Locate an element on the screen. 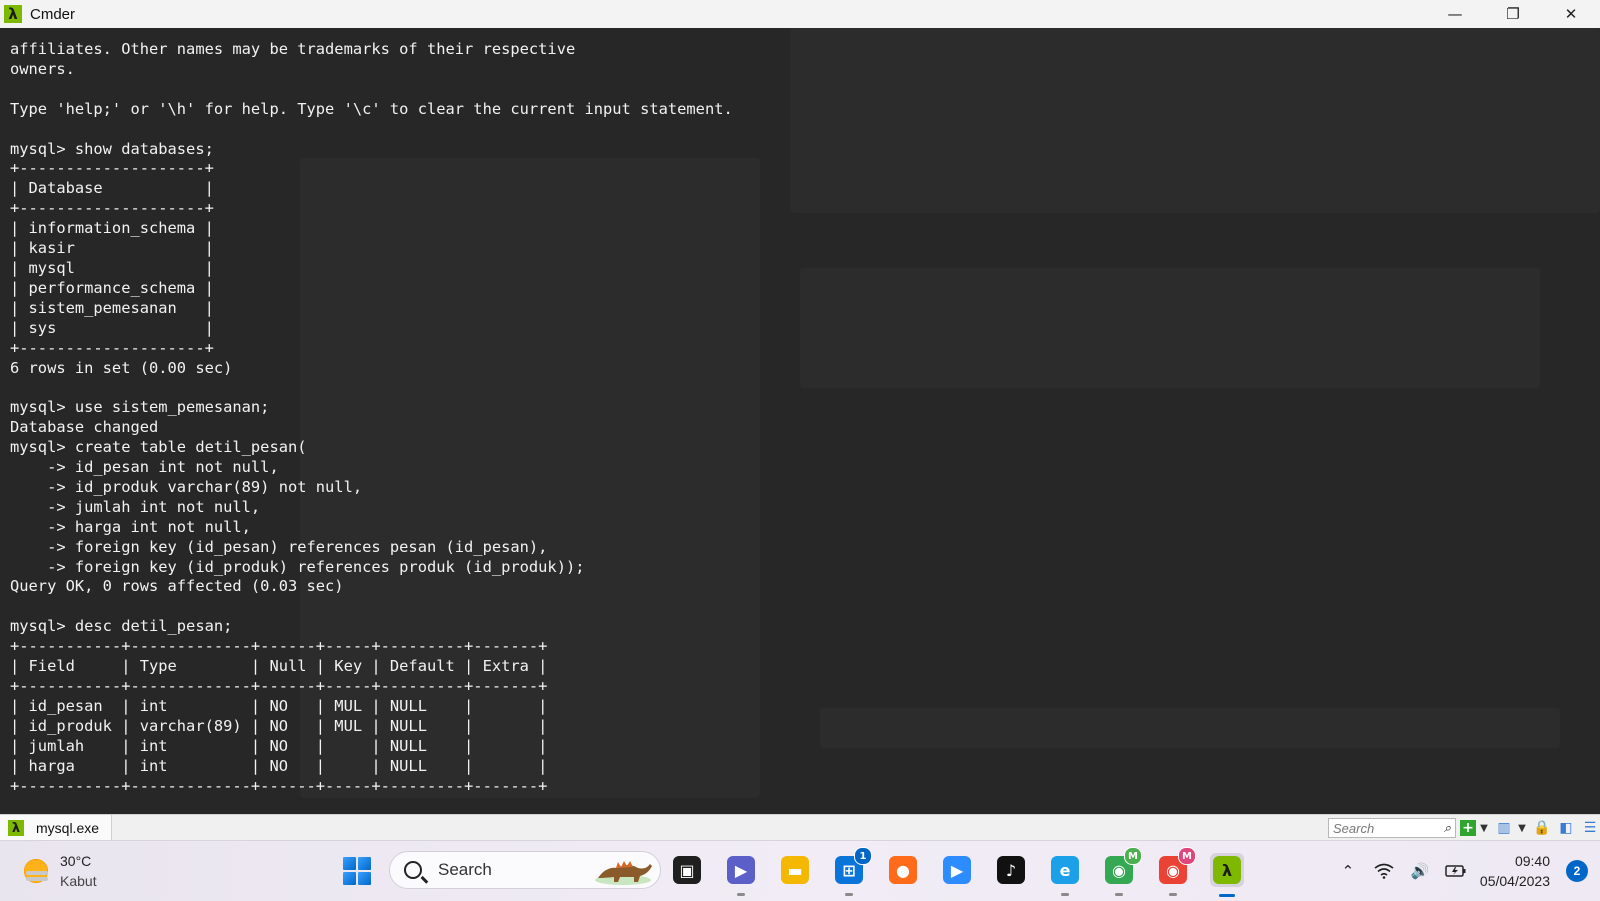  terminal-line: | information_schema | is located at coordinates (112, 228).